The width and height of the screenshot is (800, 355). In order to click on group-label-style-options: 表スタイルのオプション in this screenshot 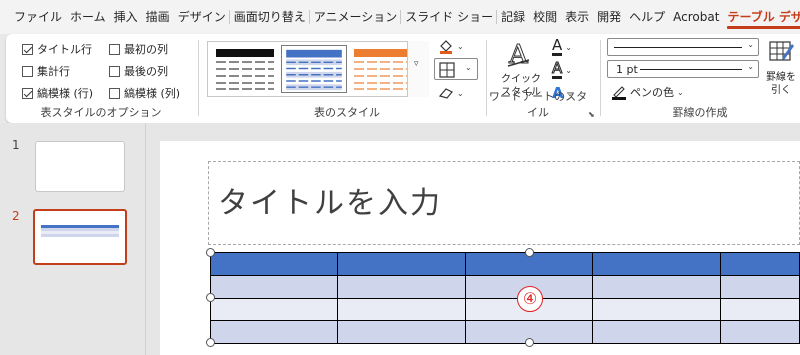, I will do `click(101, 112)`.